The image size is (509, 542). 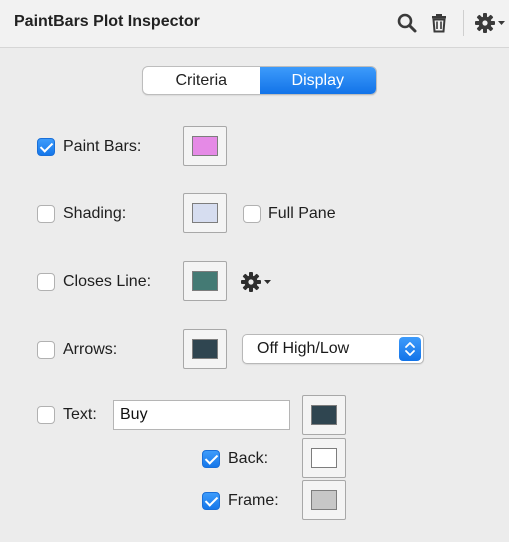 I want to click on paint-bars-checkbox, so click(x=46, y=147).